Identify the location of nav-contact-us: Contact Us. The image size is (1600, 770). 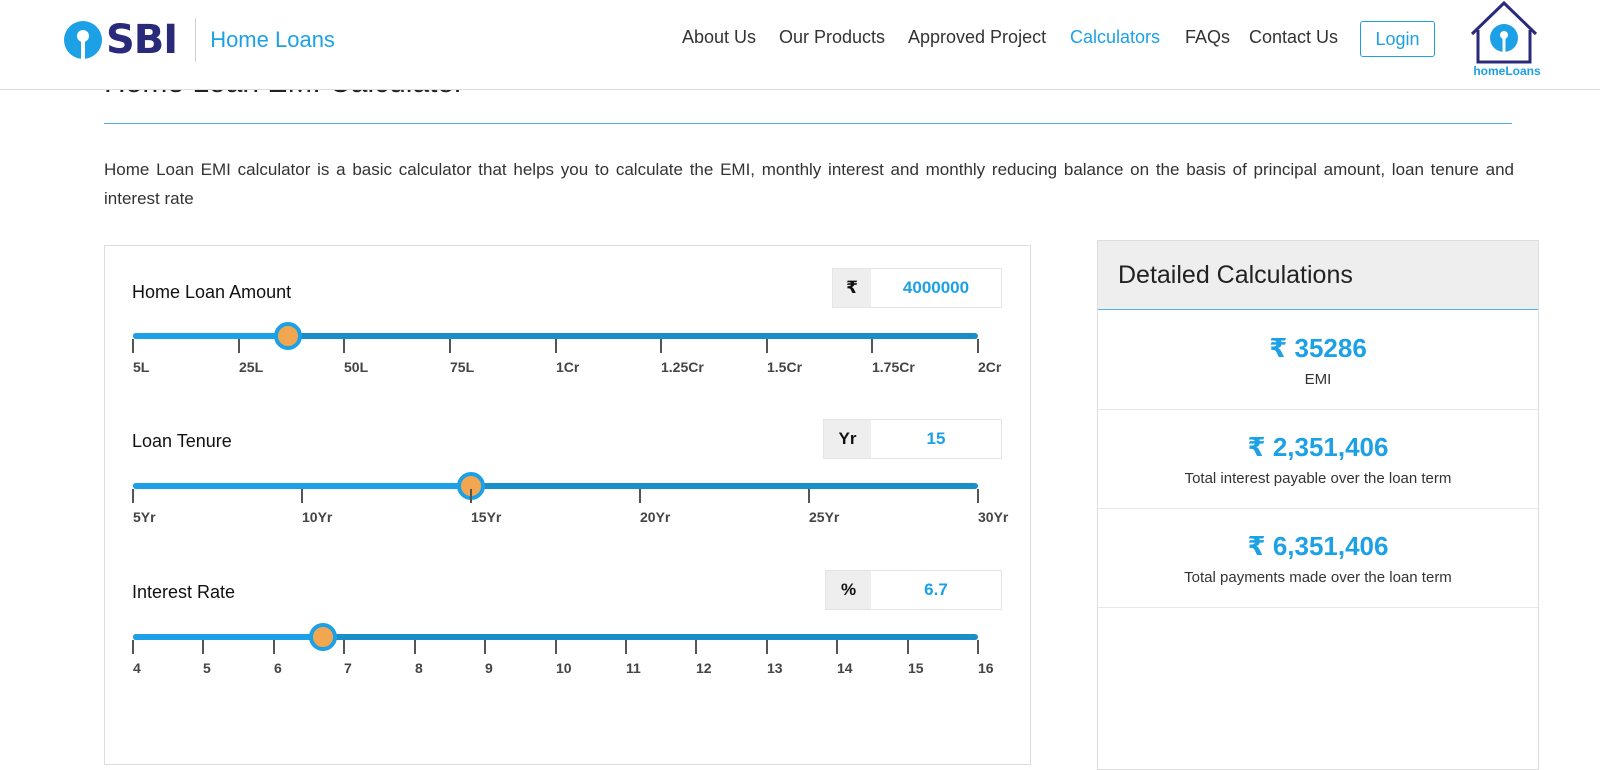
(1293, 37).